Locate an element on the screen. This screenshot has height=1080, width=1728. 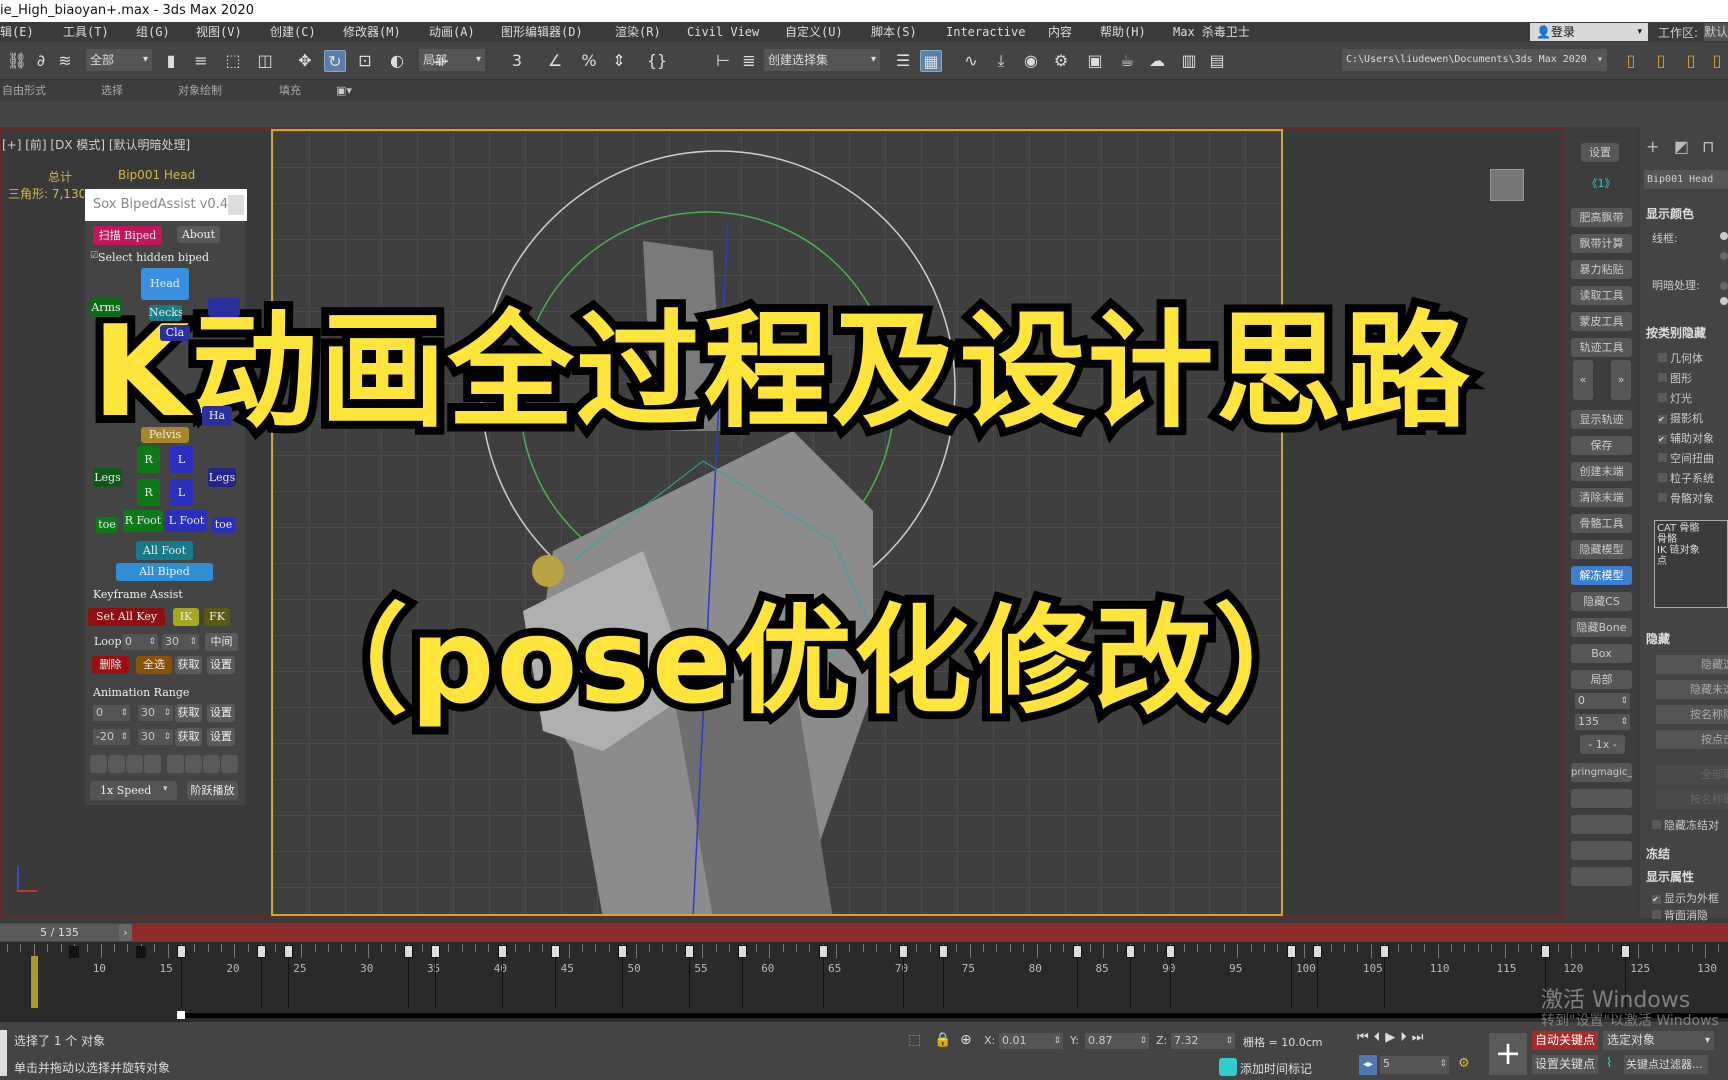
range2-set-button: 设置 is located at coordinates (221, 737).